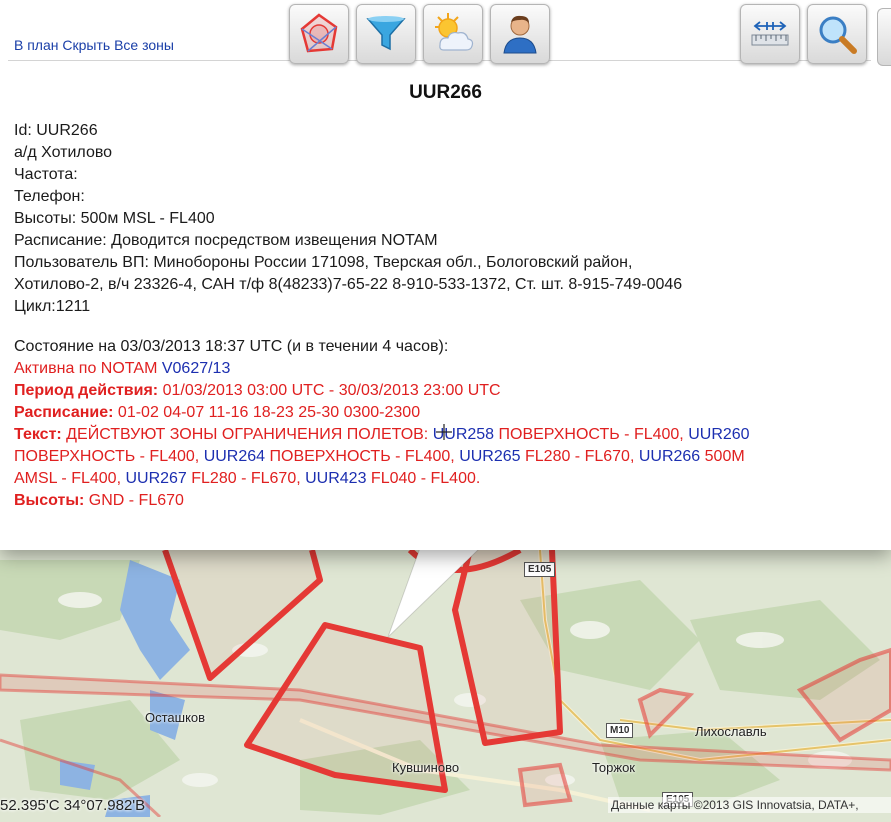 The image size is (891, 822). What do you see at coordinates (64, 412) in the screenshot?
I see `schedule-label: Расписание:` at bounding box center [64, 412].